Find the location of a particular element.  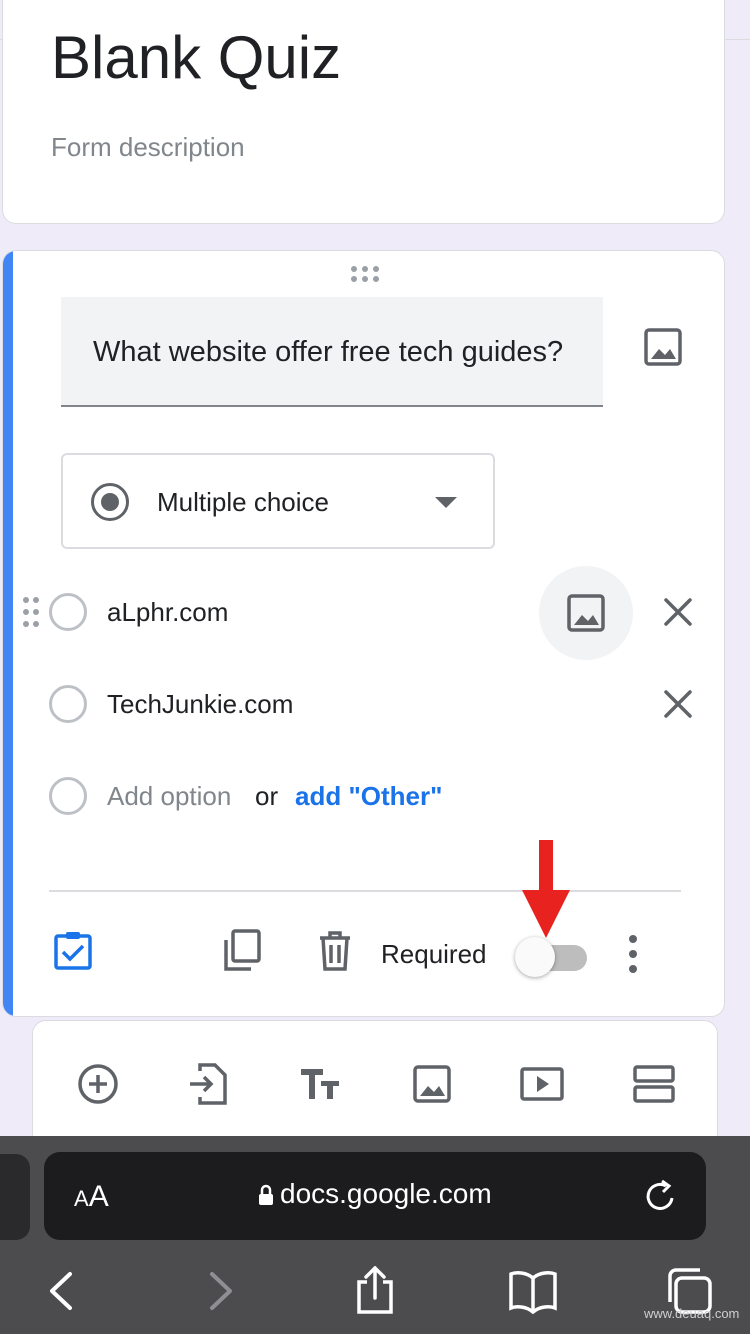

text-size-big-label: A is located at coordinates (98, 1196).